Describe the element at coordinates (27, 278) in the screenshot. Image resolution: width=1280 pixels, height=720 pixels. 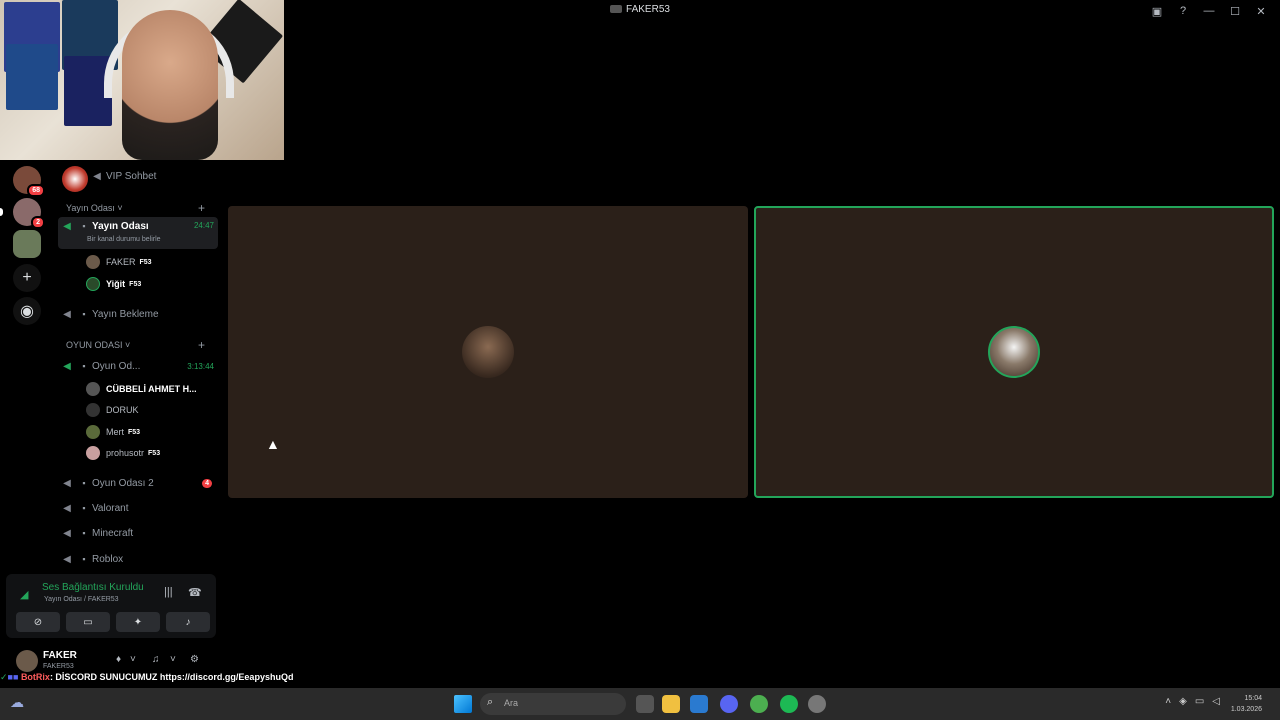
I see `add-server-icon: +` at that location.